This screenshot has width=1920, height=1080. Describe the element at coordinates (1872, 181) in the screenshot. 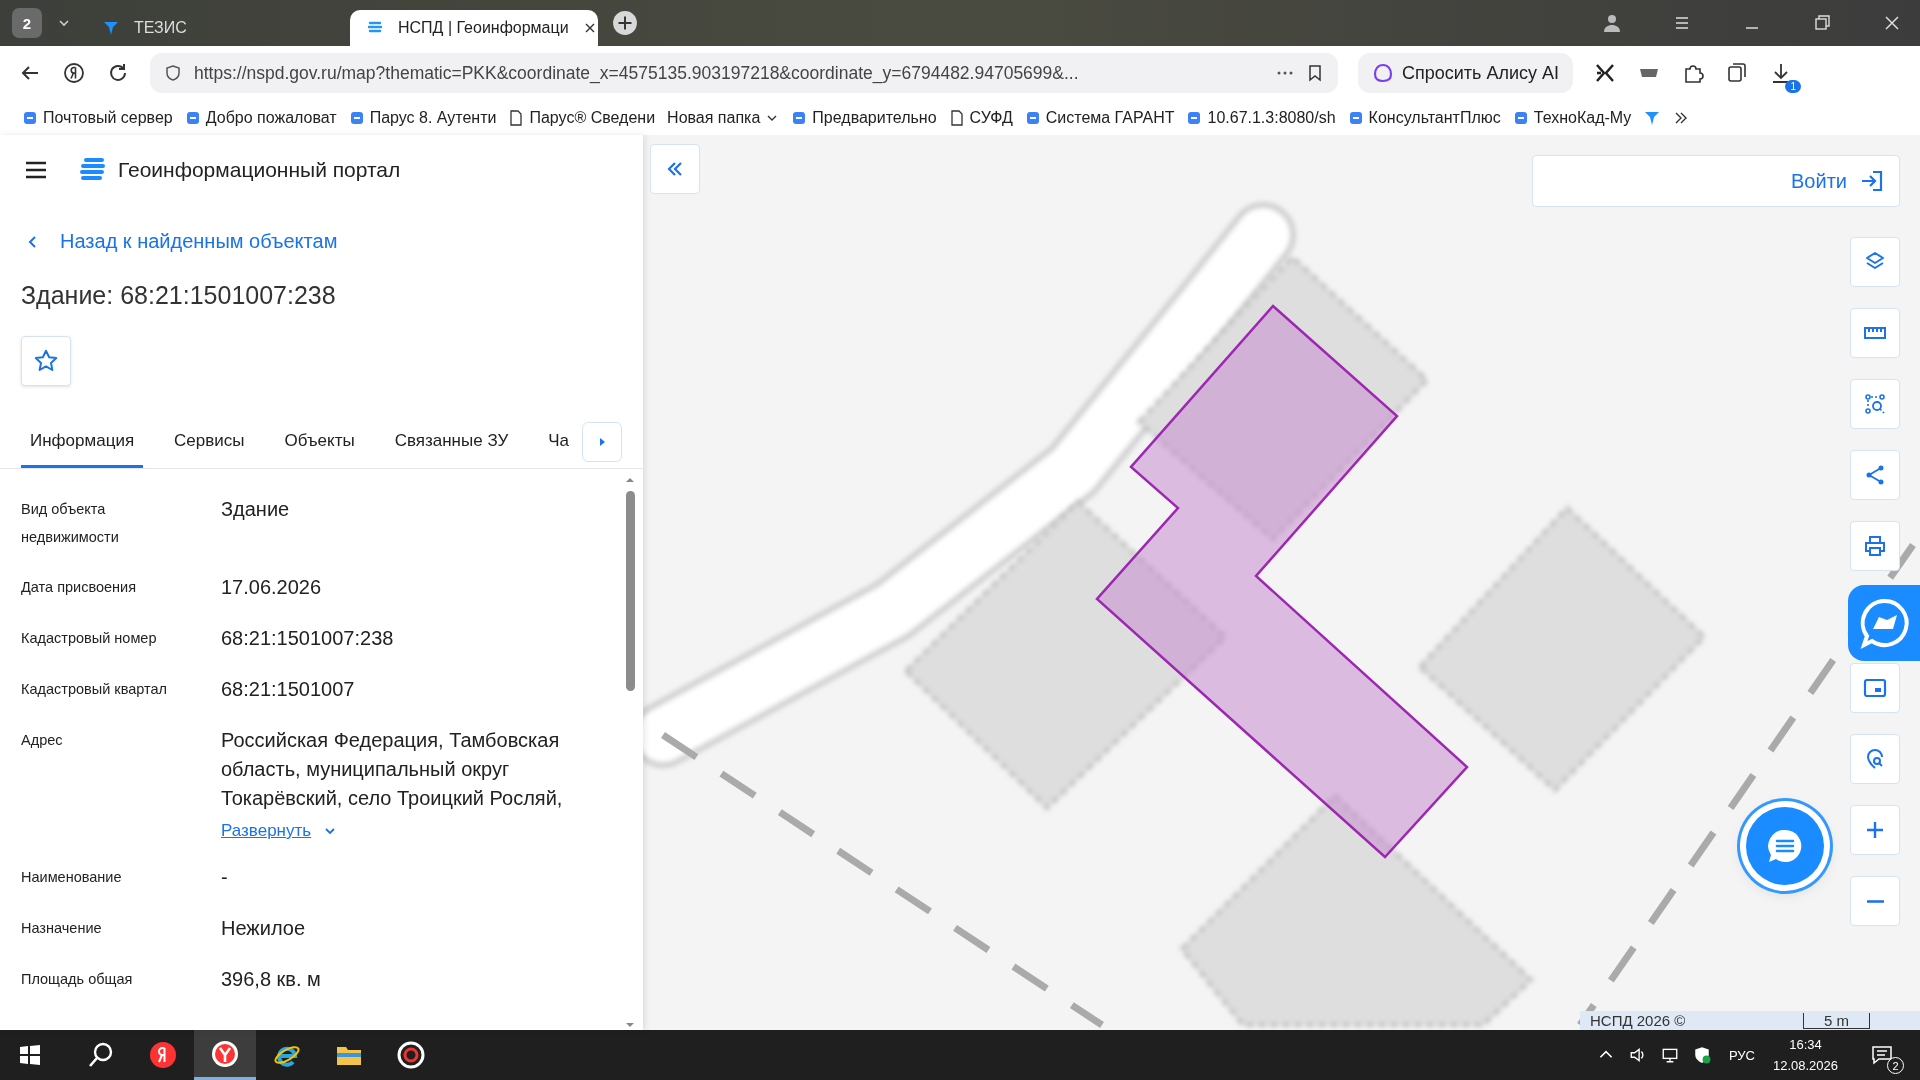

I see `login-icon` at that location.